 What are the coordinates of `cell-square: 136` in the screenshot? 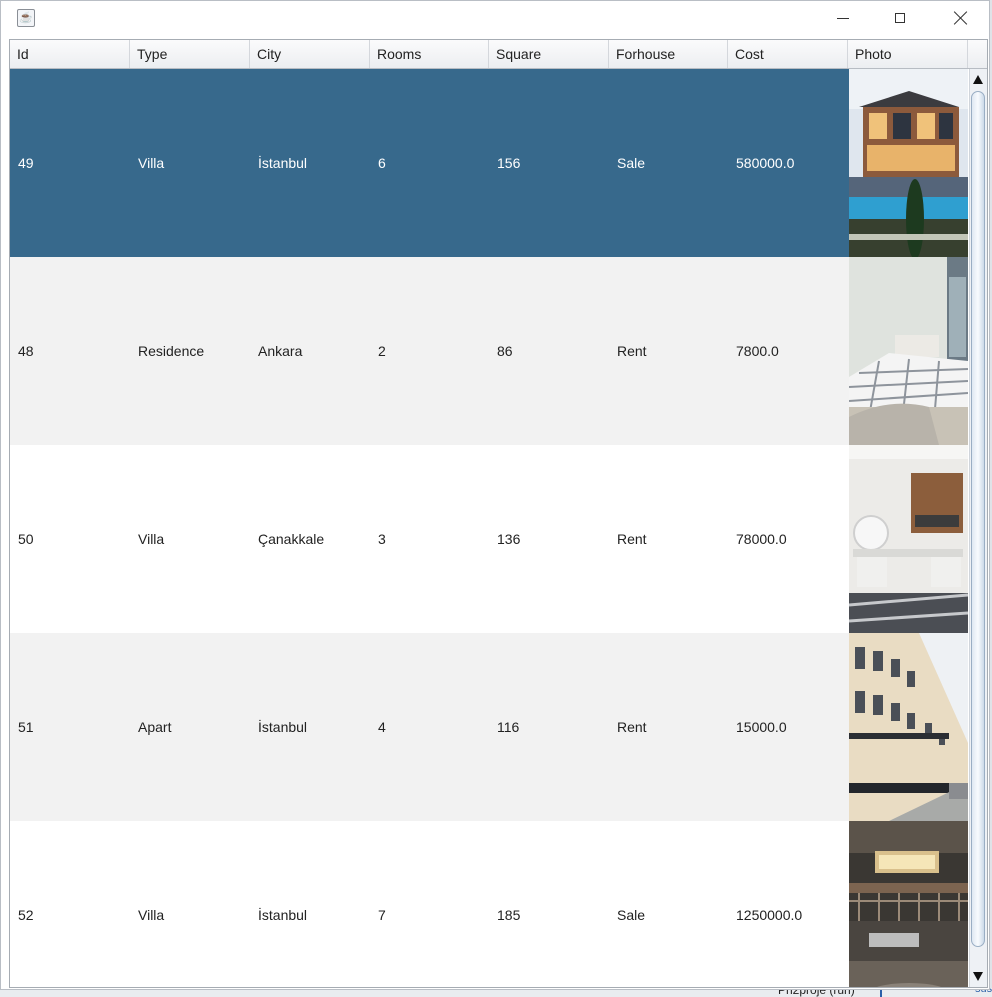 It's located at (549, 539).